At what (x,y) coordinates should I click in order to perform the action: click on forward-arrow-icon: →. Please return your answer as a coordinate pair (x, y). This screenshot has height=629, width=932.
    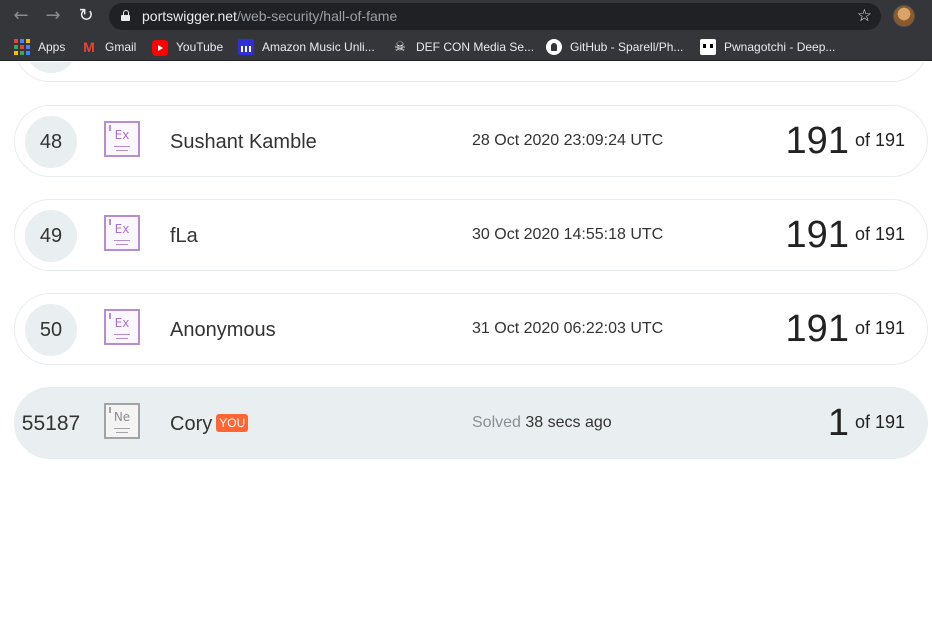
    Looking at the image, I should click on (53, 15).